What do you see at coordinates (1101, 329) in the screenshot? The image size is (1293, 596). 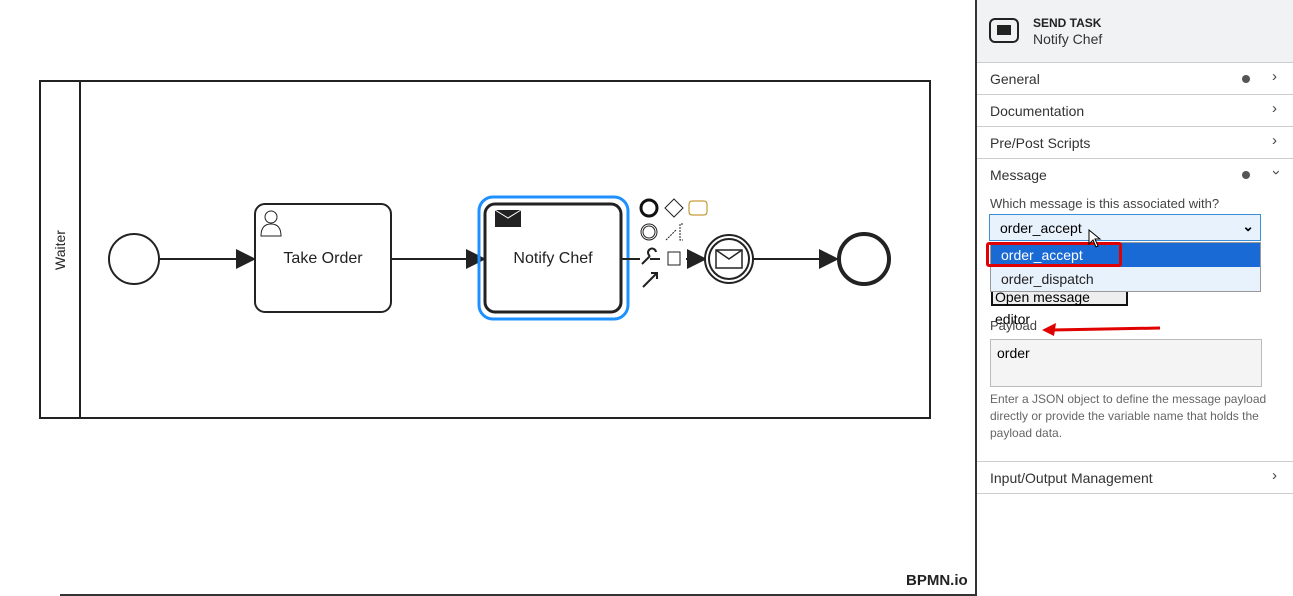 I see `annotation-arrow` at bounding box center [1101, 329].